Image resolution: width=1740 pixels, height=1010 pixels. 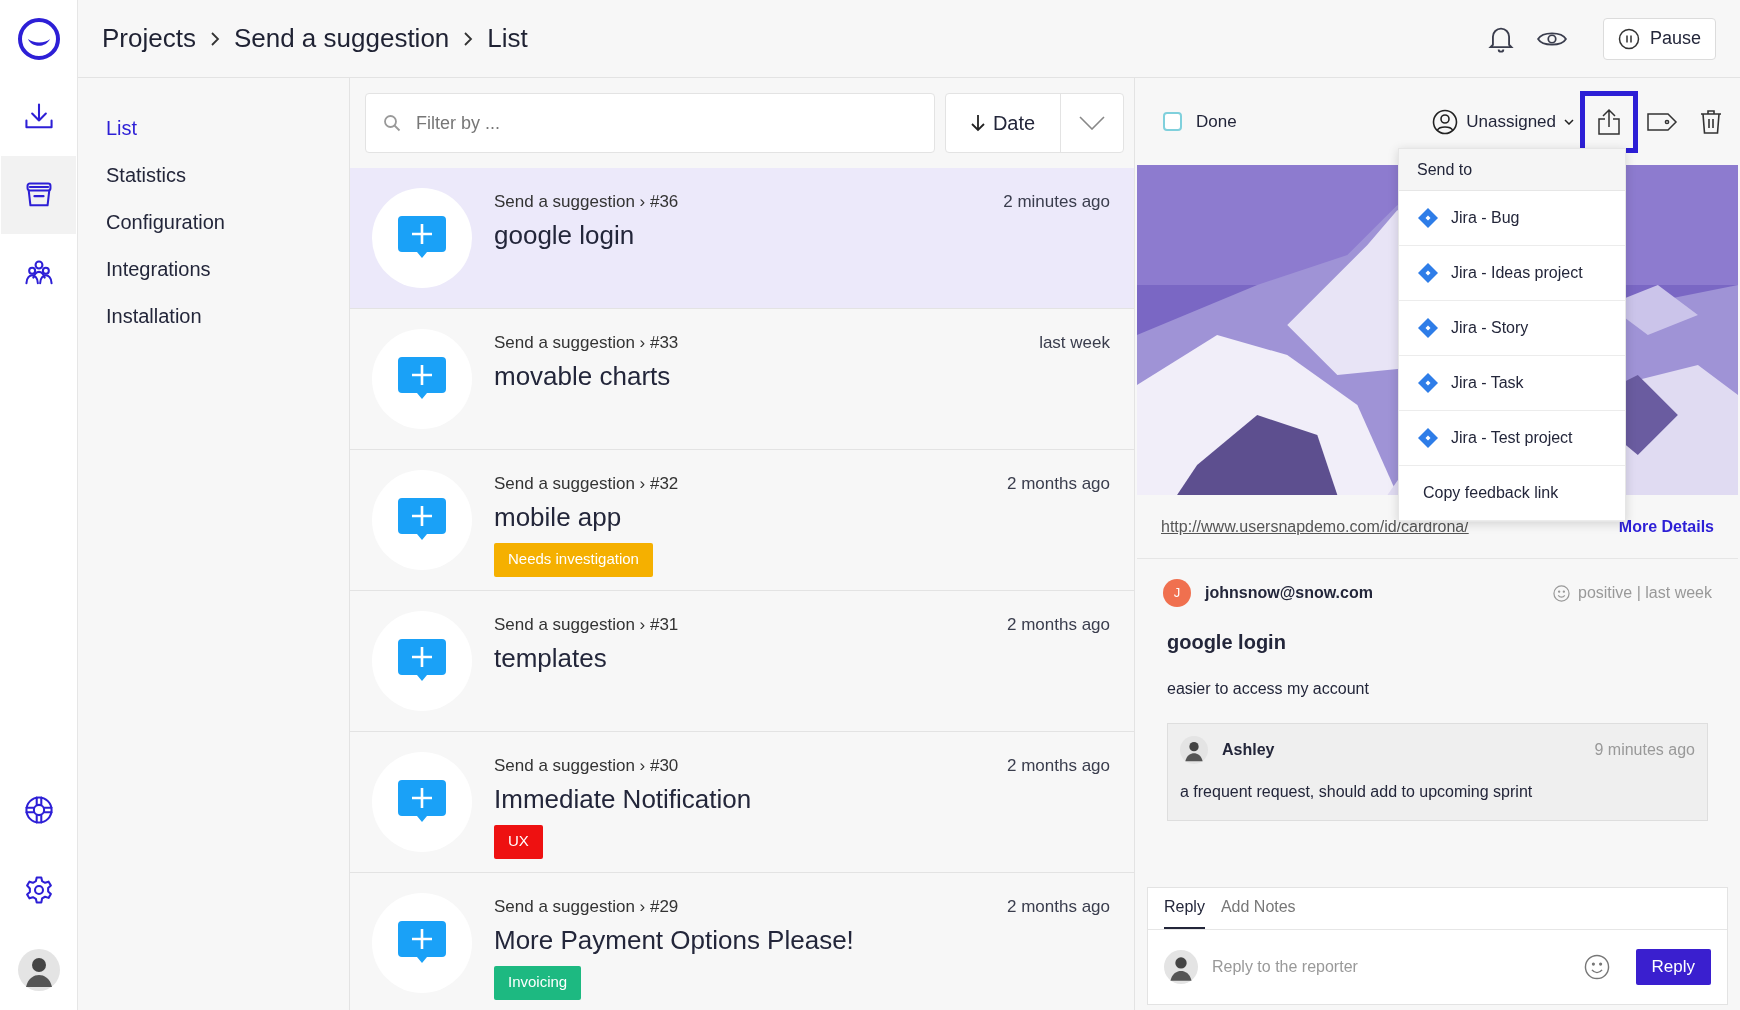 I want to click on project-label: Send a suggestion › #36, so click(x=586, y=202).